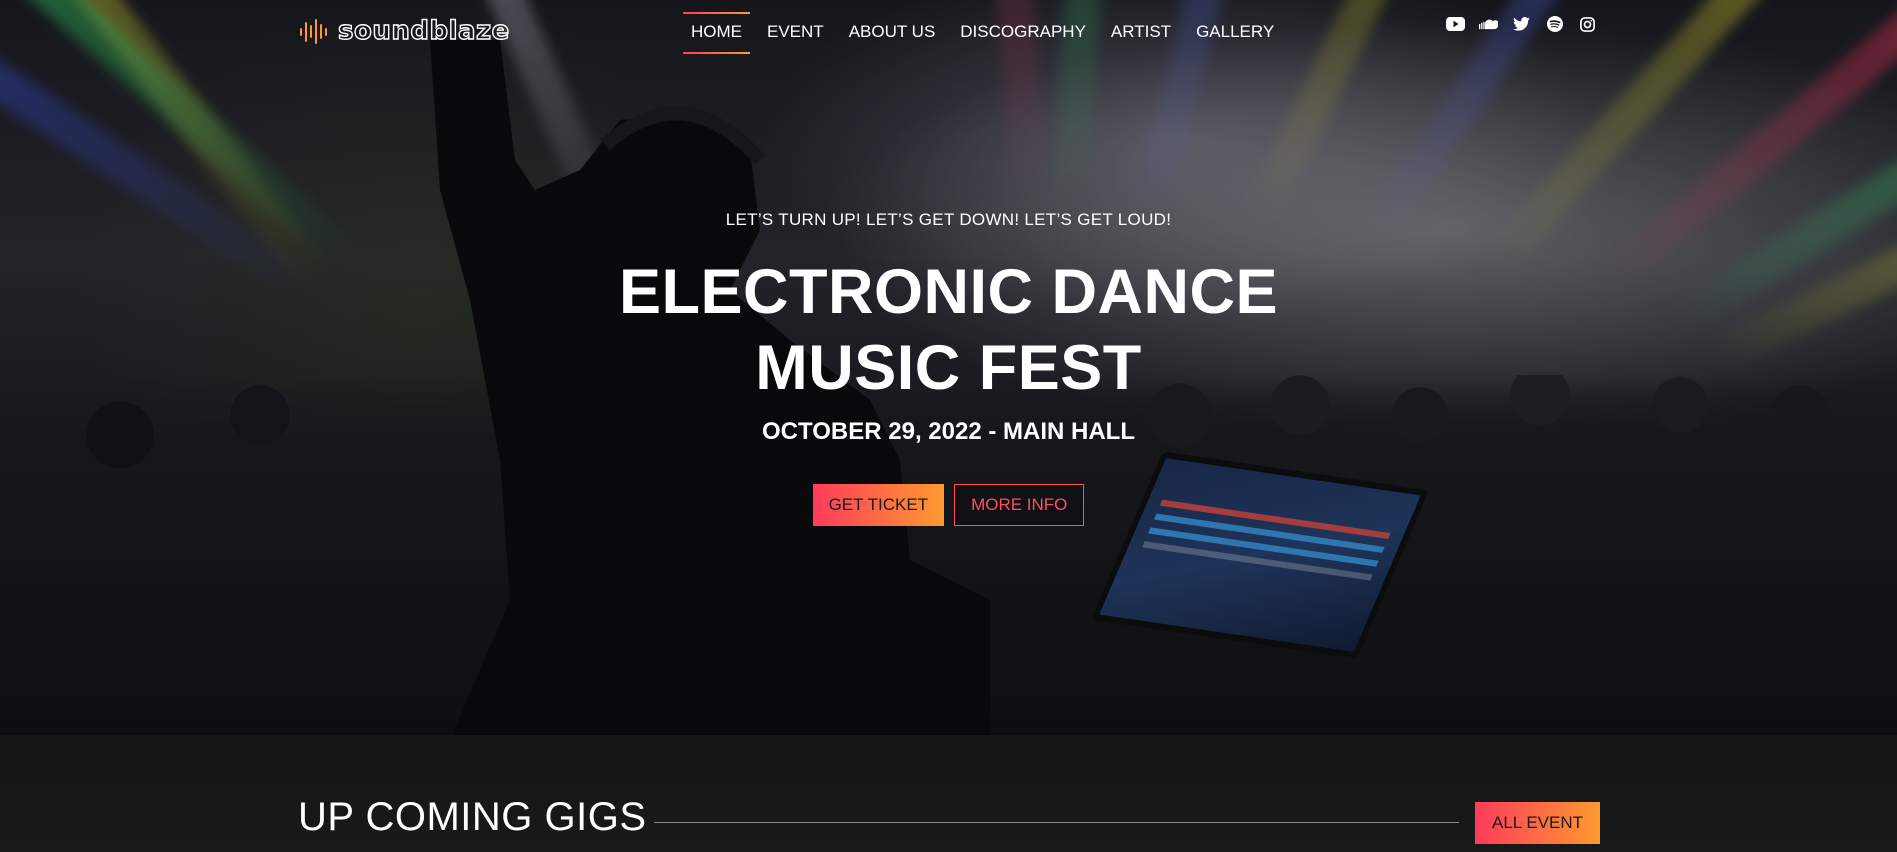  What do you see at coordinates (1019, 505) in the screenshot?
I see `more-info-button: MORE INFO` at bounding box center [1019, 505].